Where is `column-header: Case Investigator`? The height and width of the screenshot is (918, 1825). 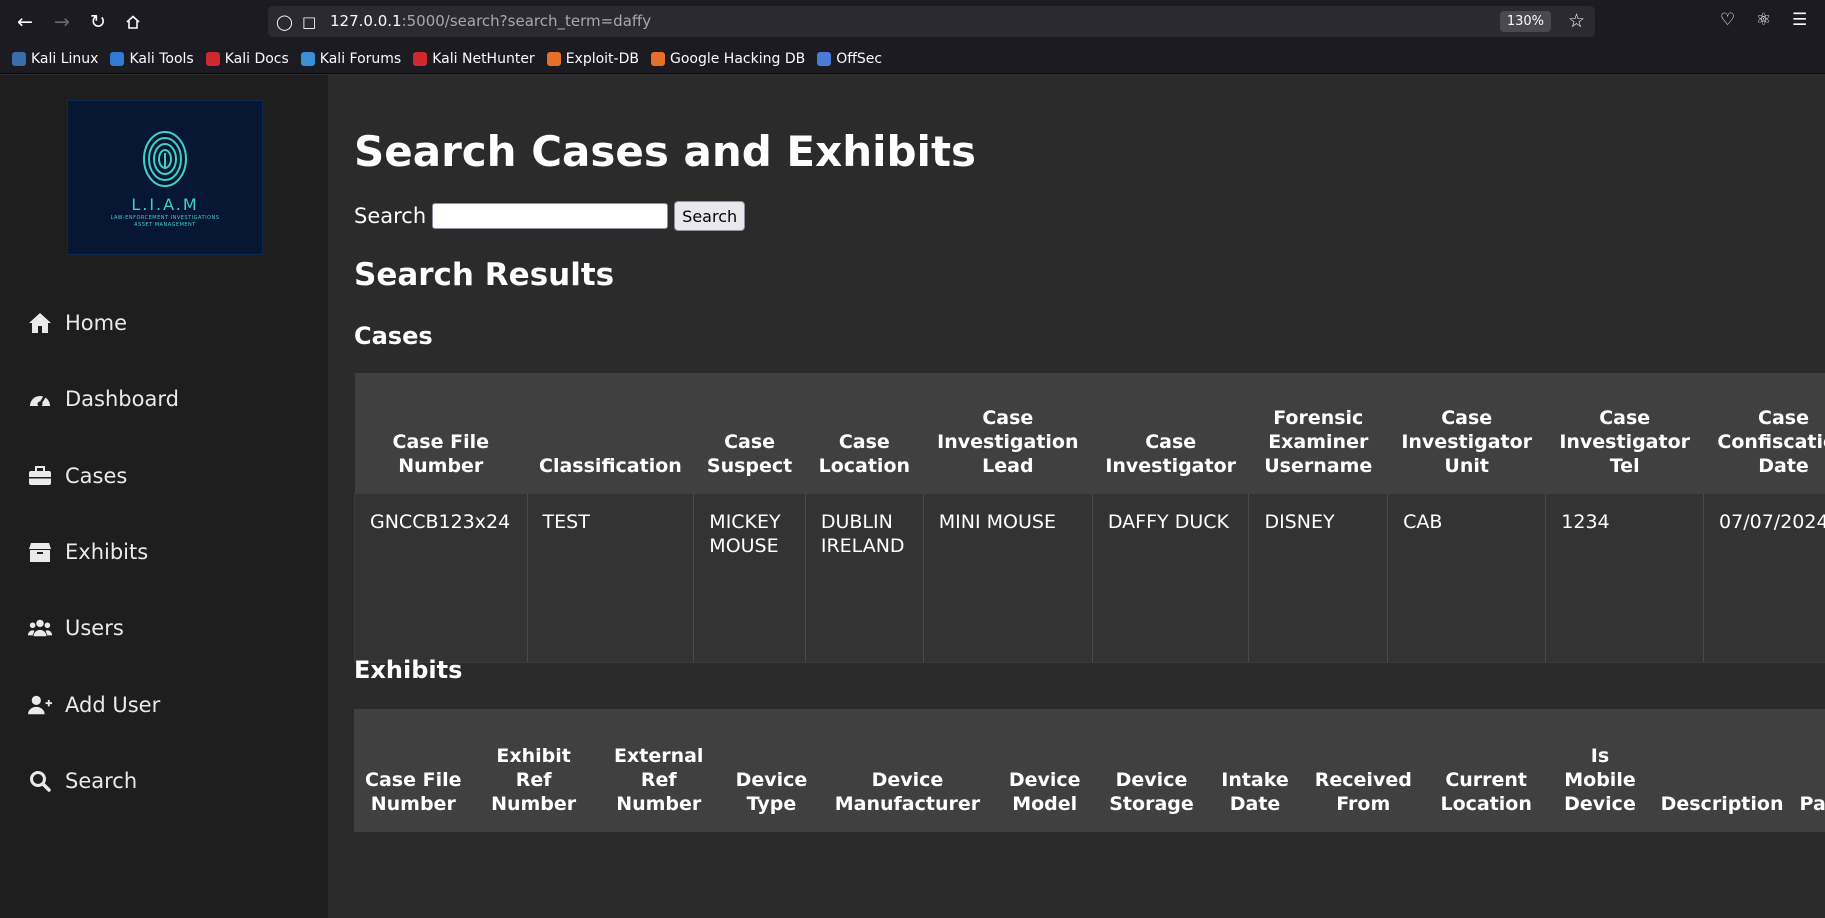
column-header: Case Investigator is located at coordinates (1170, 433).